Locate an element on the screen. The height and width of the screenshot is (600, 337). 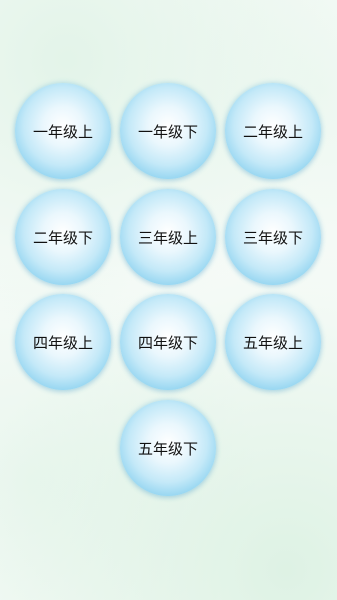
grade-label: 一年级上 is located at coordinates (62, 131).